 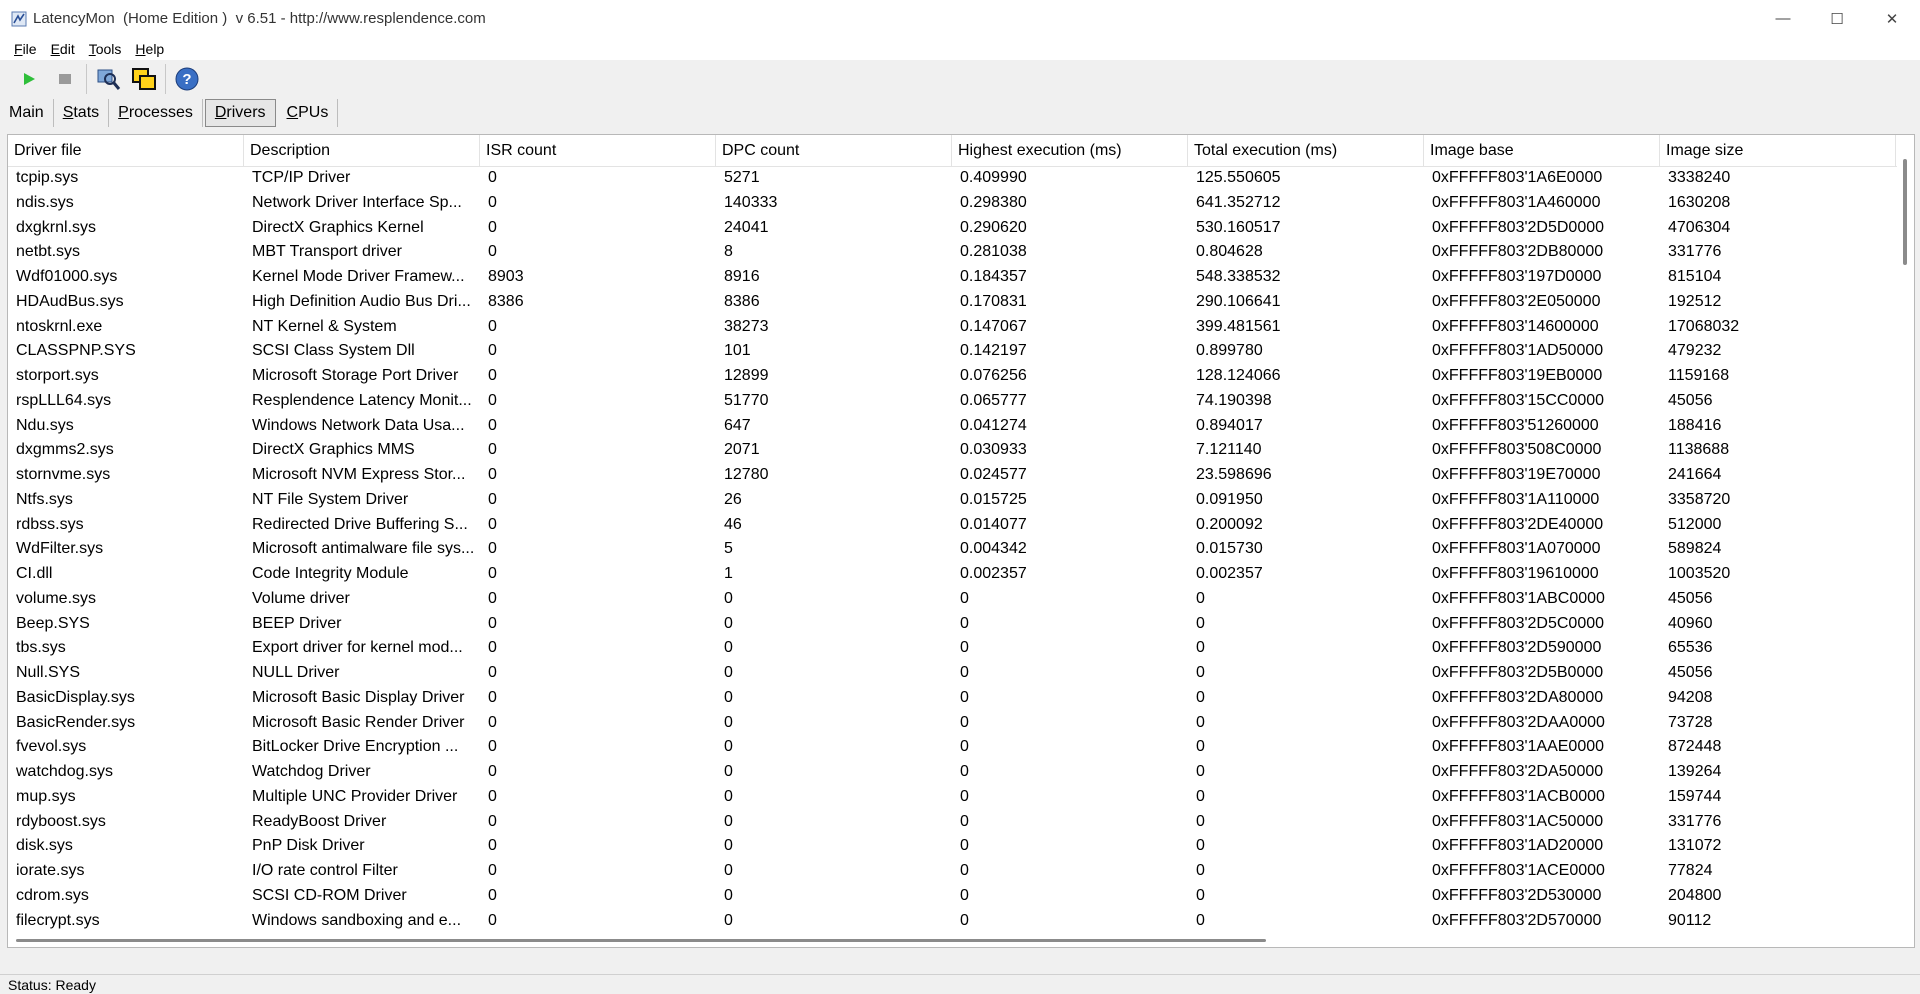 What do you see at coordinates (149, 49) in the screenshot?
I see `menu-help: Help` at bounding box center [149, 49].